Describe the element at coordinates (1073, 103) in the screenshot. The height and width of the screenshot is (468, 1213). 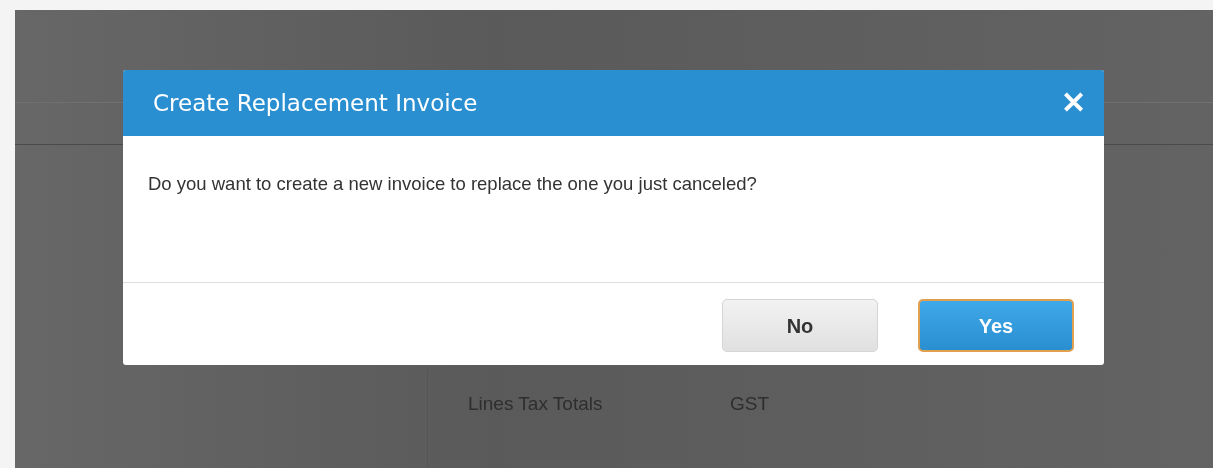
I see `close-button: ✕` at that location.